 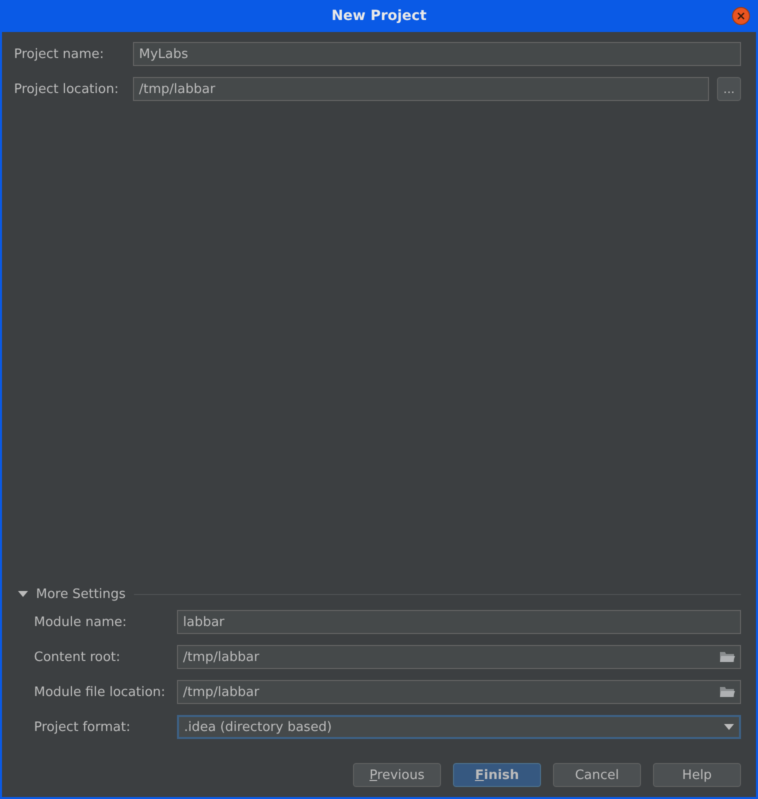 What do you see at coordinates (729, 727) in the screenshot?
I see `dropdown-arrow-icon` at bounding box center [729, 727].